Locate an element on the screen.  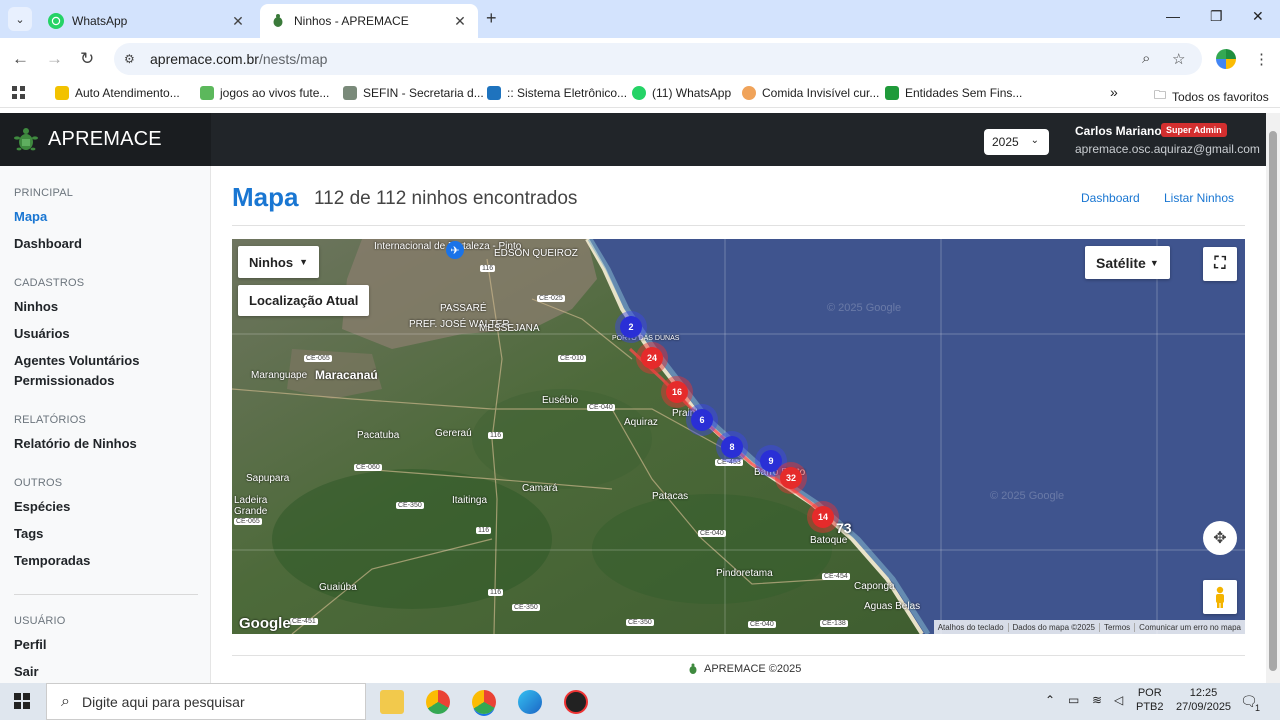
sidebar-item-mapa: Mapa is located at coordinates (30, 216).